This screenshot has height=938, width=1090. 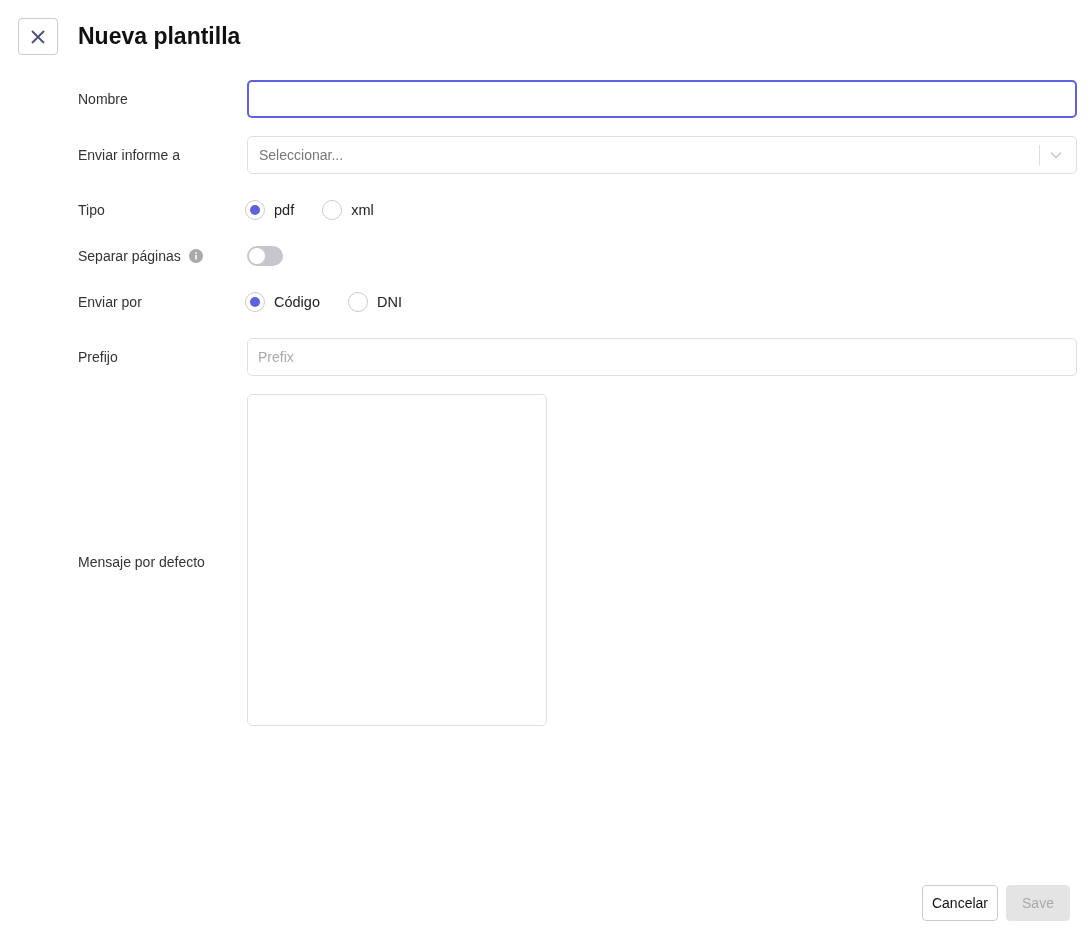 I want to click on radio-option: xml, so click(x=348, y=210).